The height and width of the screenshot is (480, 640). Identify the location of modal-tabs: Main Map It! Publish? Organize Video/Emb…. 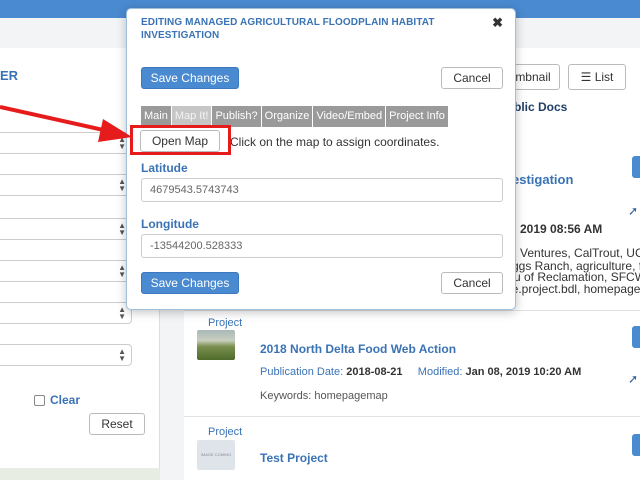
(295, 116).